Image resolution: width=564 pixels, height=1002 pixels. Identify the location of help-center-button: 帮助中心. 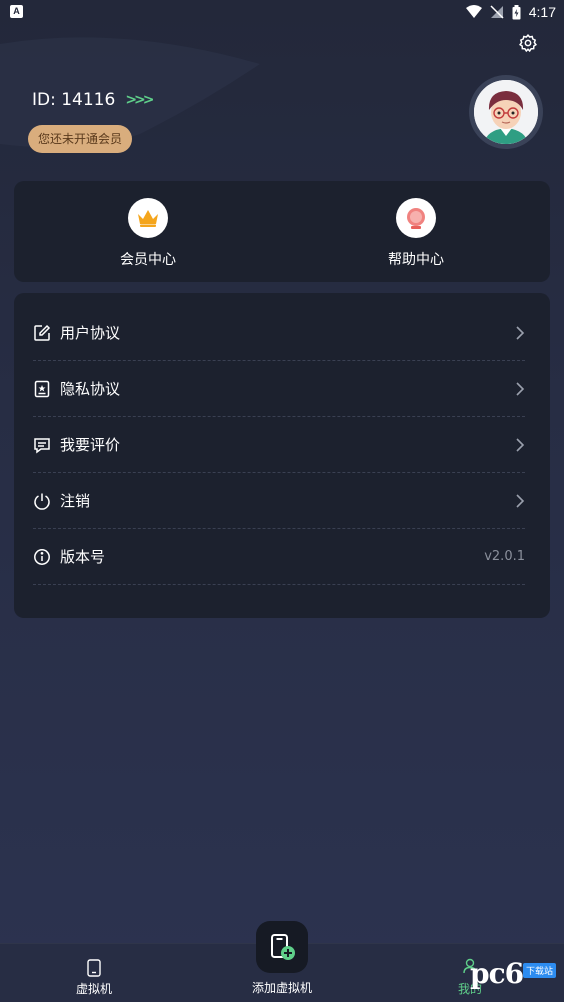
(416, 231).